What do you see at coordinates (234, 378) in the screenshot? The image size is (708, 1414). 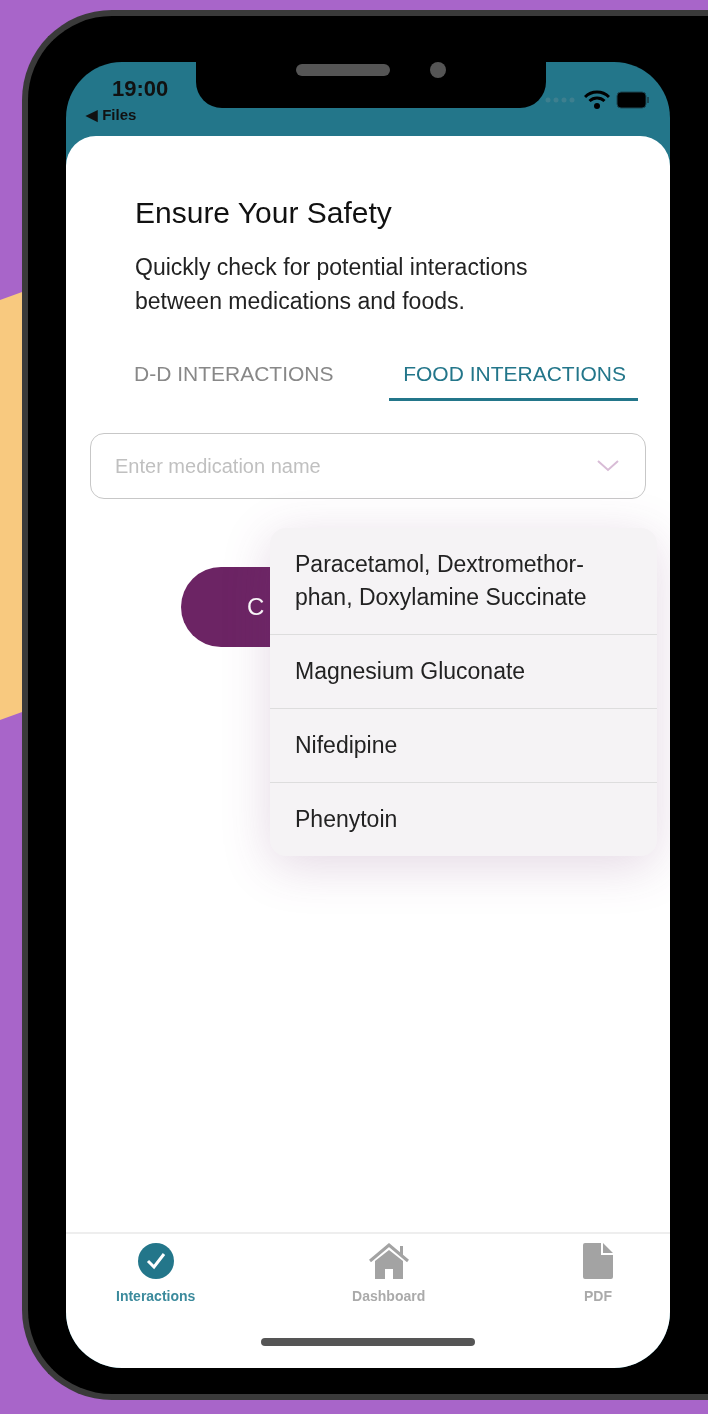 I see `tab: D-D INTERACTIONS` at bounding box center [234, 378].